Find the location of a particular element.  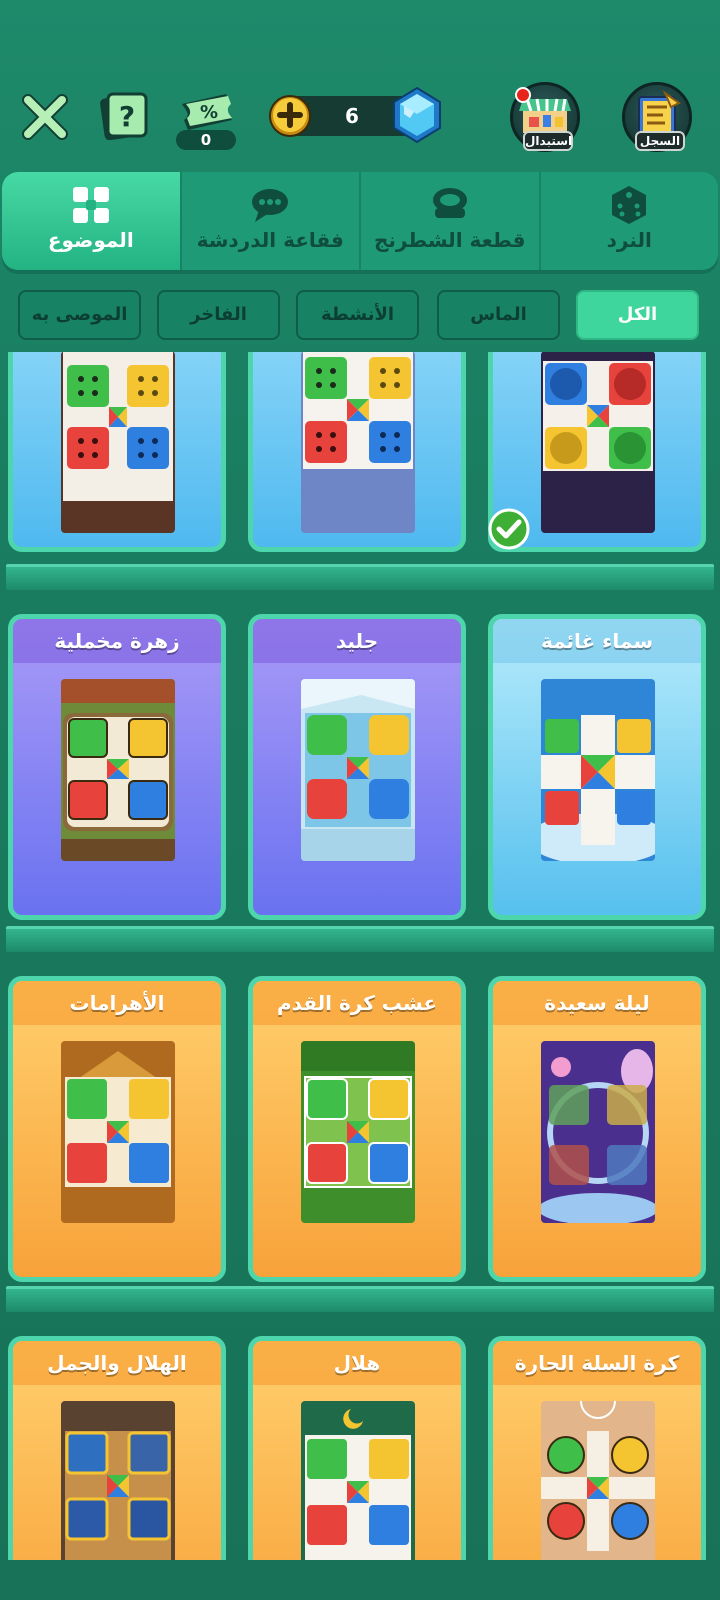

bottom-bar is located at coordinates (360, 1580).